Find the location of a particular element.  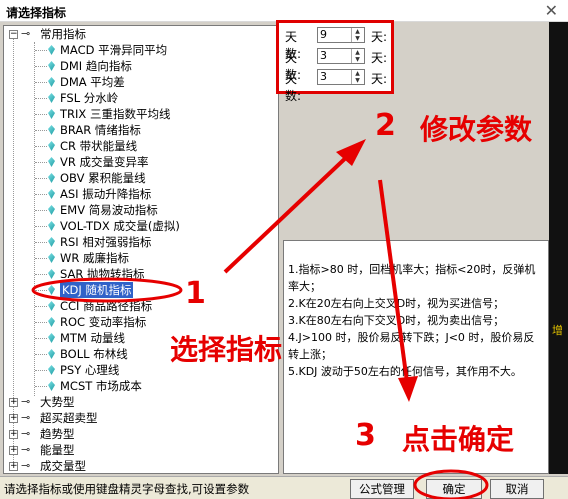

tree-item-label: CR 带状能量线 is located at coordinates (99, 146).